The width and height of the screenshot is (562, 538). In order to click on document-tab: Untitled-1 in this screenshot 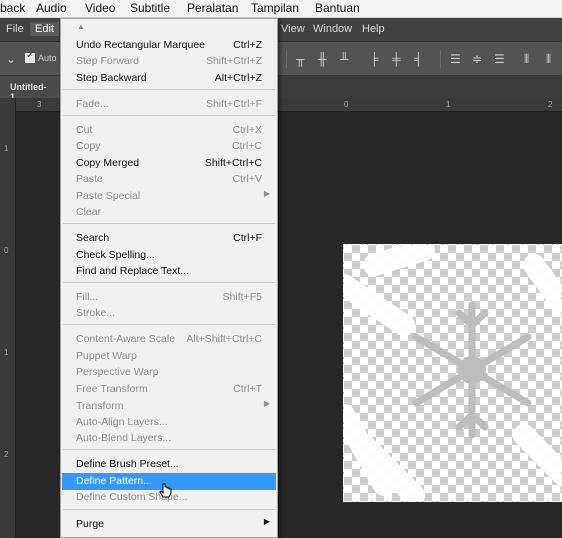, I will do `click(30, 89)`.